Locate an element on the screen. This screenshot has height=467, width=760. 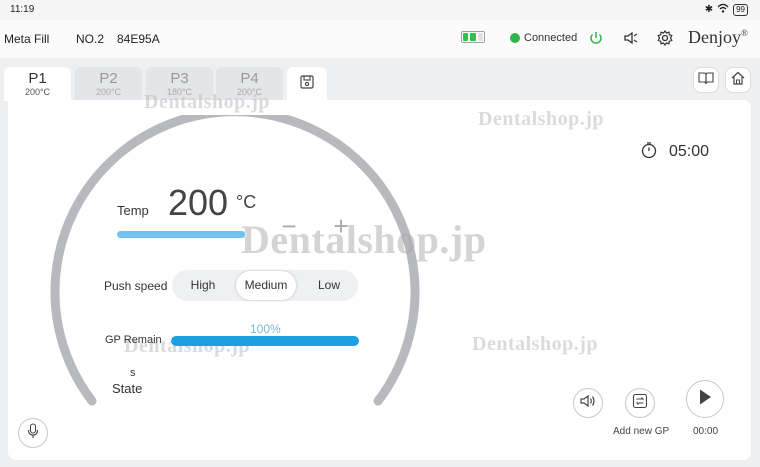
status-icons: ✱ 99 is located at coordinates (726, 9).